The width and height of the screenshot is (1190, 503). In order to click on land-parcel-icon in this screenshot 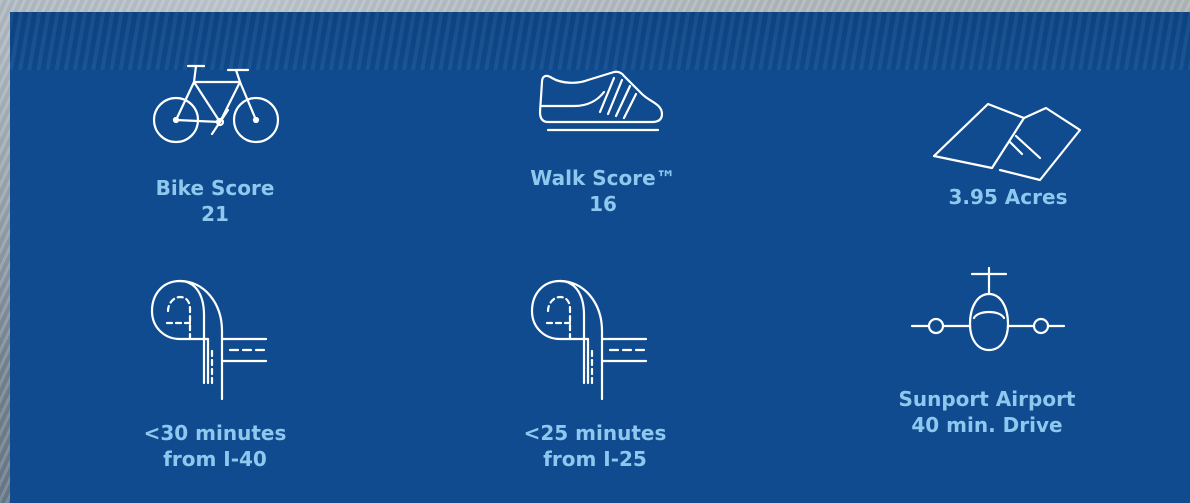, I will do `click(1006, 140)`.